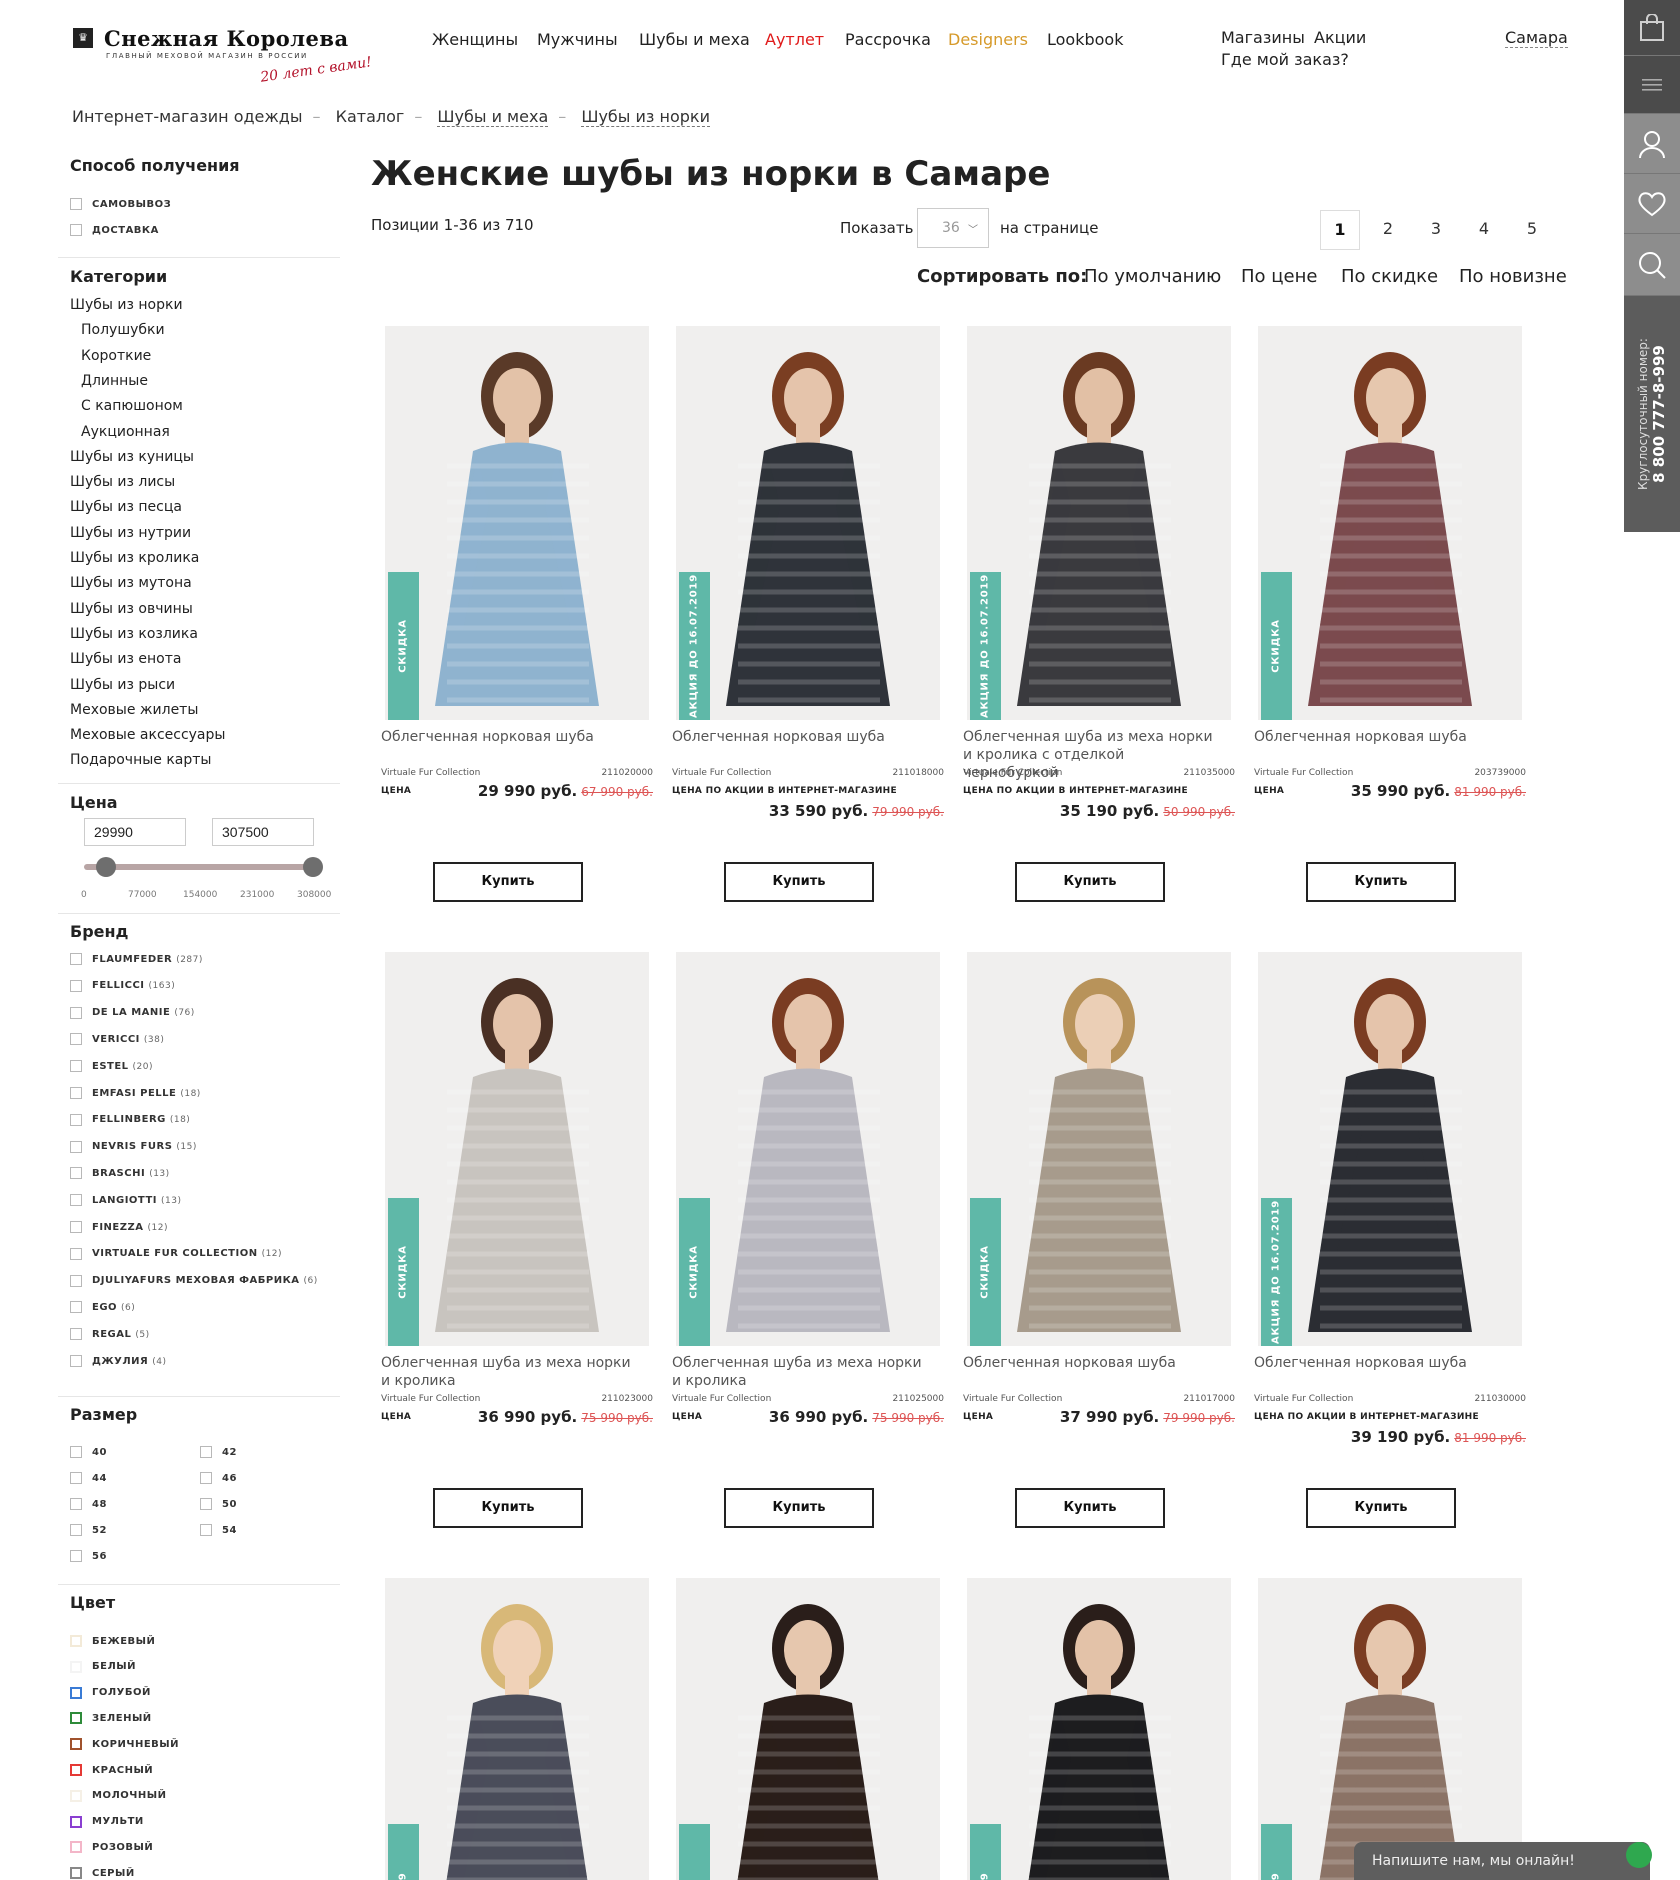 Image resolution: width=1680 pixels, height=1880 pixels. What do you see at coordinates (130, 1119) in the screenshot?
I see `brand-checkbox: FELLINBERG (18)` at bounding box center [130, 1119].